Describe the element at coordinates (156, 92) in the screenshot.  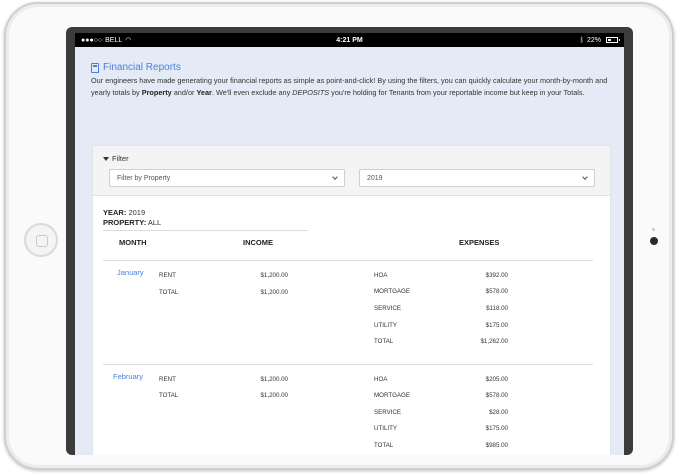
I see `intro-property-bold: Property` at that location.